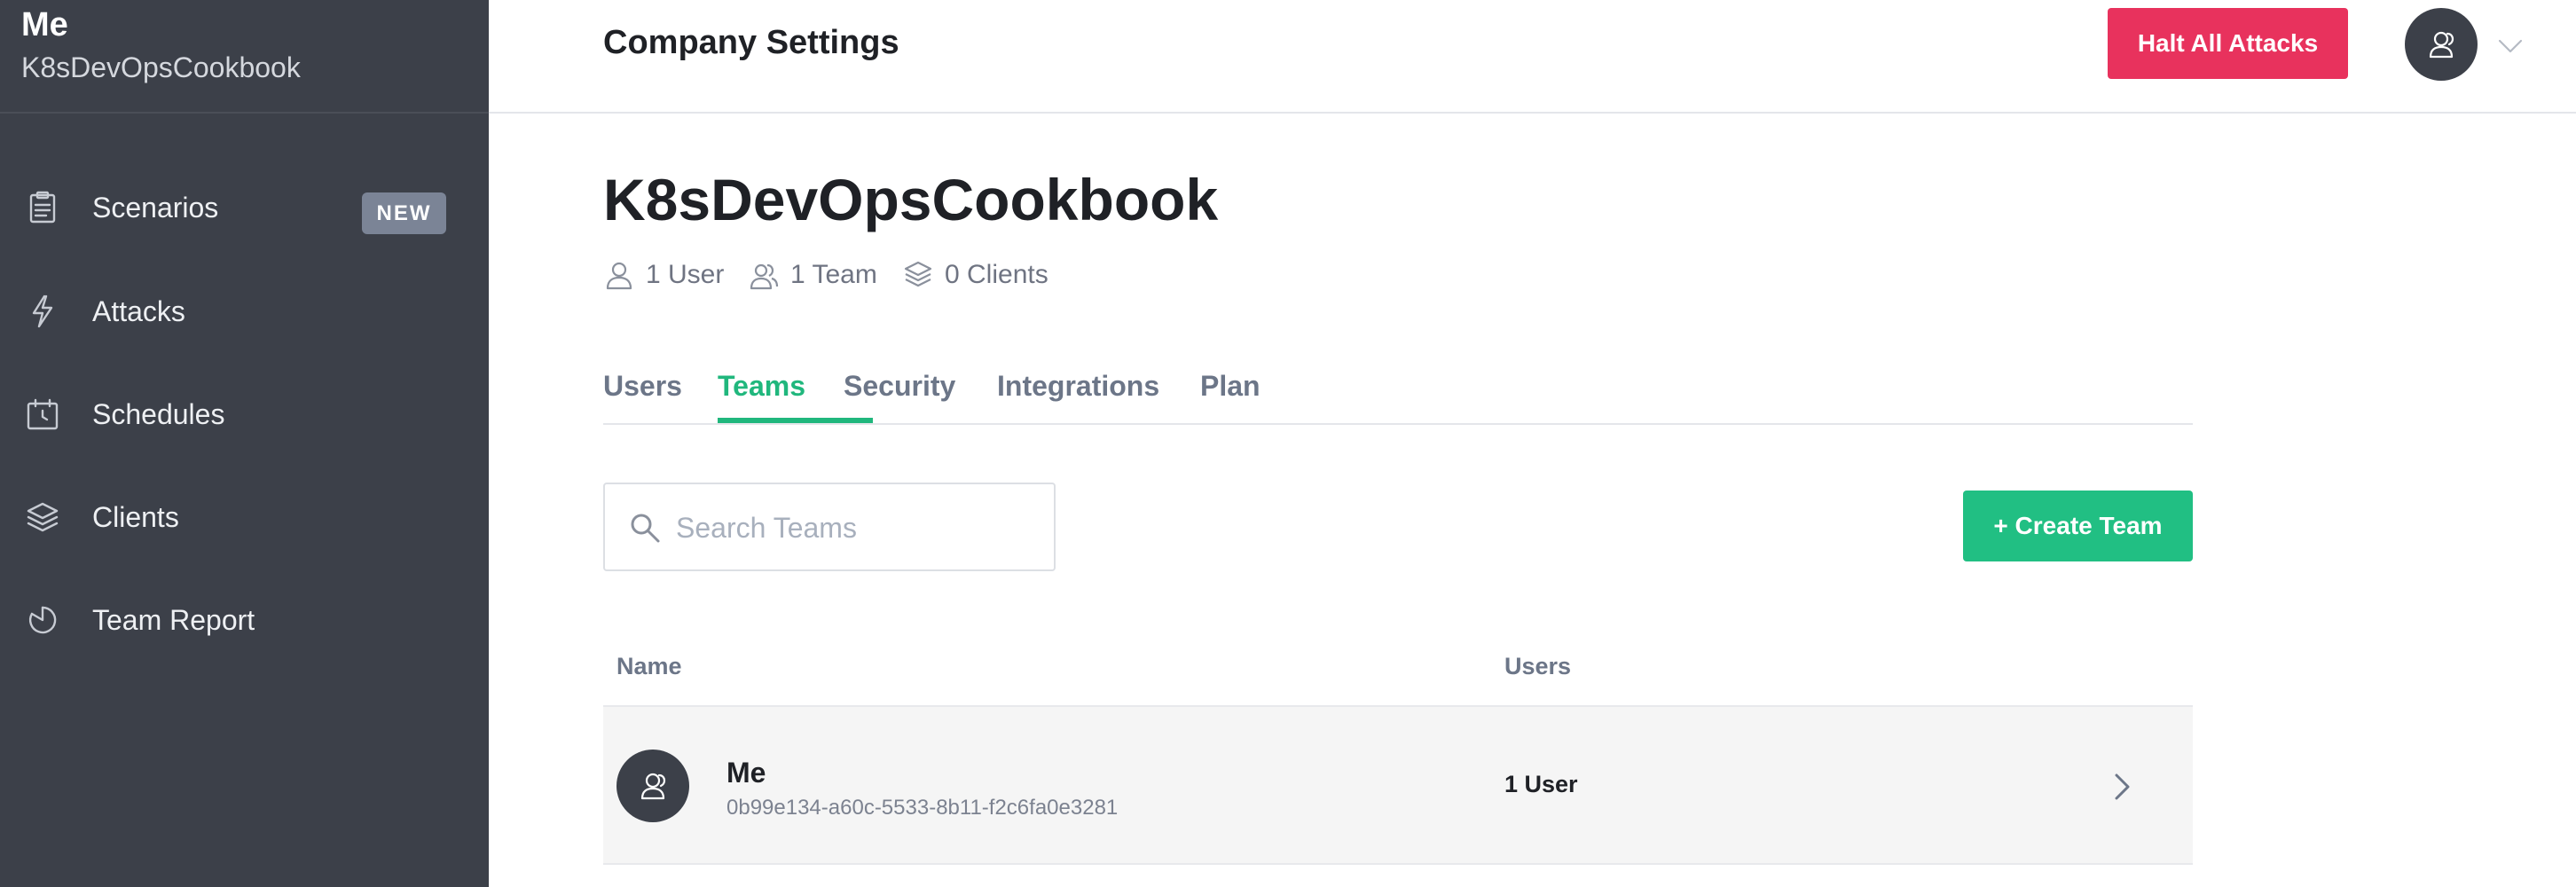 This screenshot has height=887, width=2576. I want to click on search-teams-input, so click(858, 527).